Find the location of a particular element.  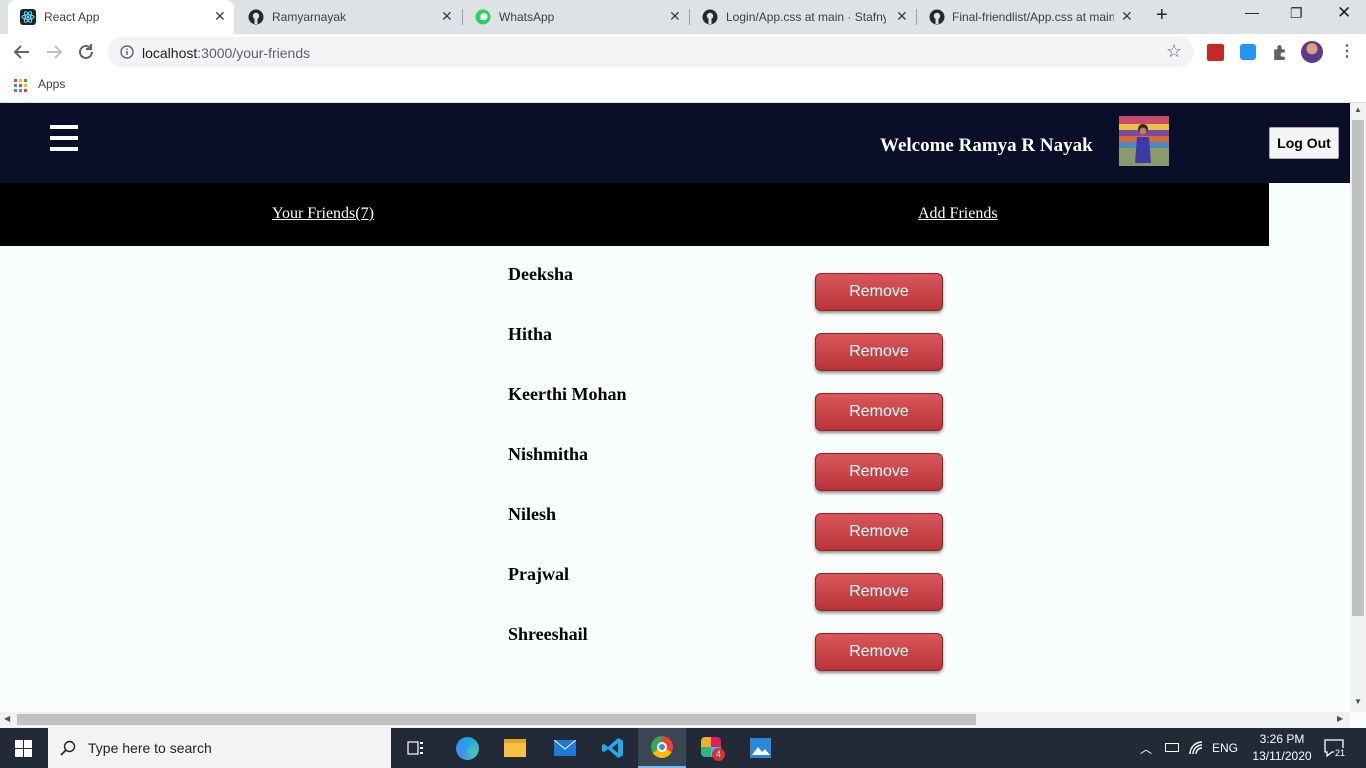

tab-login-app-css: Login/App.css at main · Stafny\ ✕ is located at coordinates (803, 17).